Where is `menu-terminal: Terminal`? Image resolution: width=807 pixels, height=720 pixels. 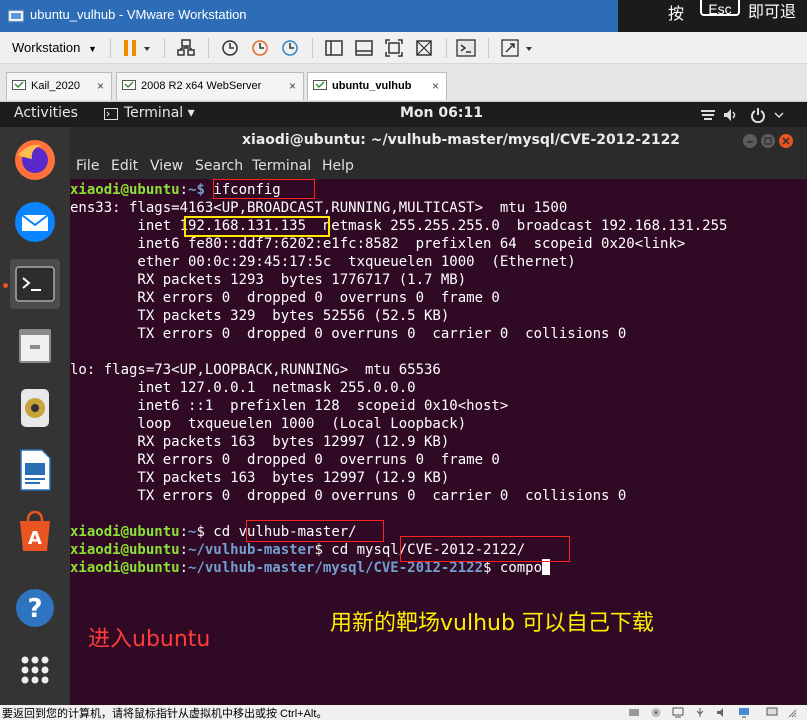
menu-terminal: Terminal is located at coordinates (281, 166).